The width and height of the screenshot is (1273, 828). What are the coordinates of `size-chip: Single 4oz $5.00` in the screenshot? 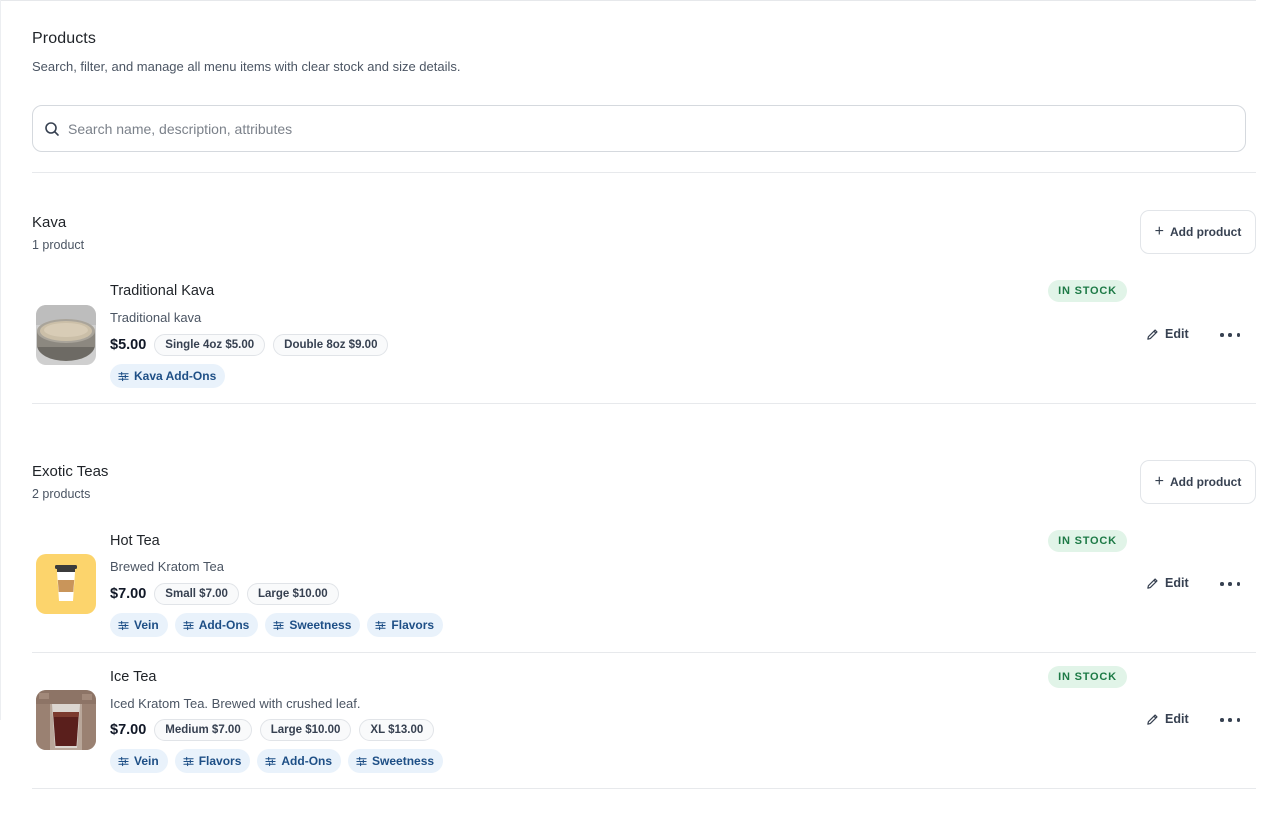 It's located at (210, 345).